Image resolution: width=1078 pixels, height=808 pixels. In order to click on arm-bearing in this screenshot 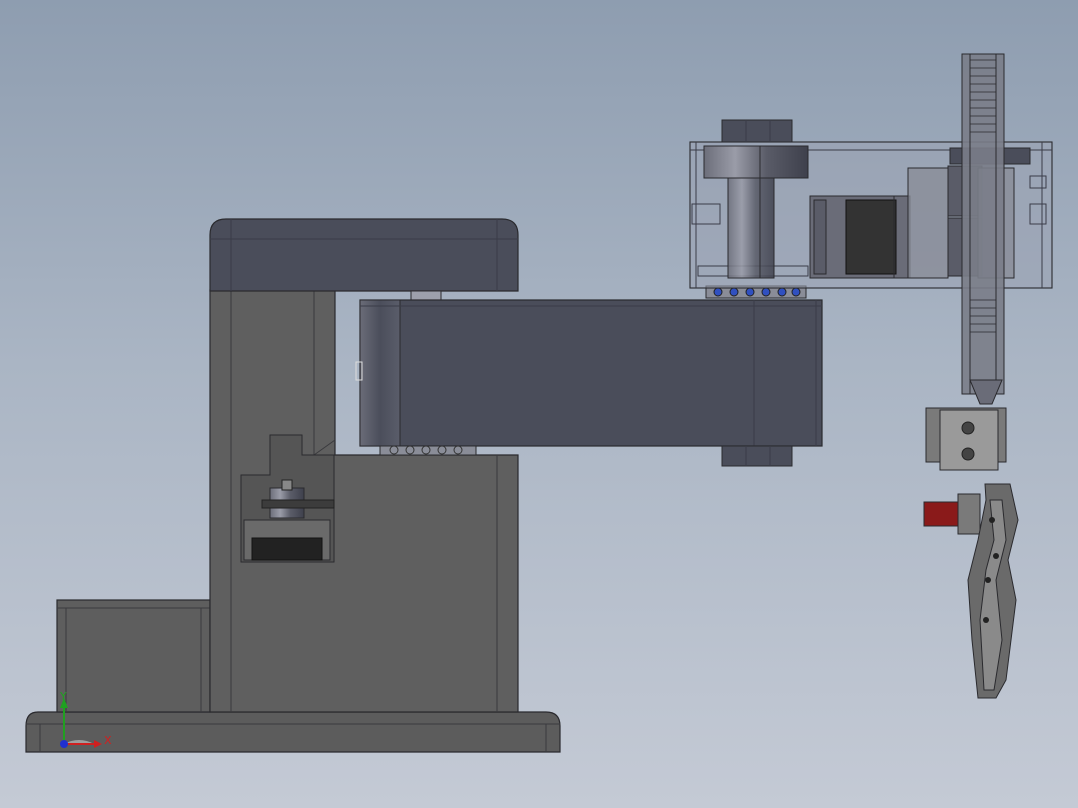, I will do `click(428, 450)`.